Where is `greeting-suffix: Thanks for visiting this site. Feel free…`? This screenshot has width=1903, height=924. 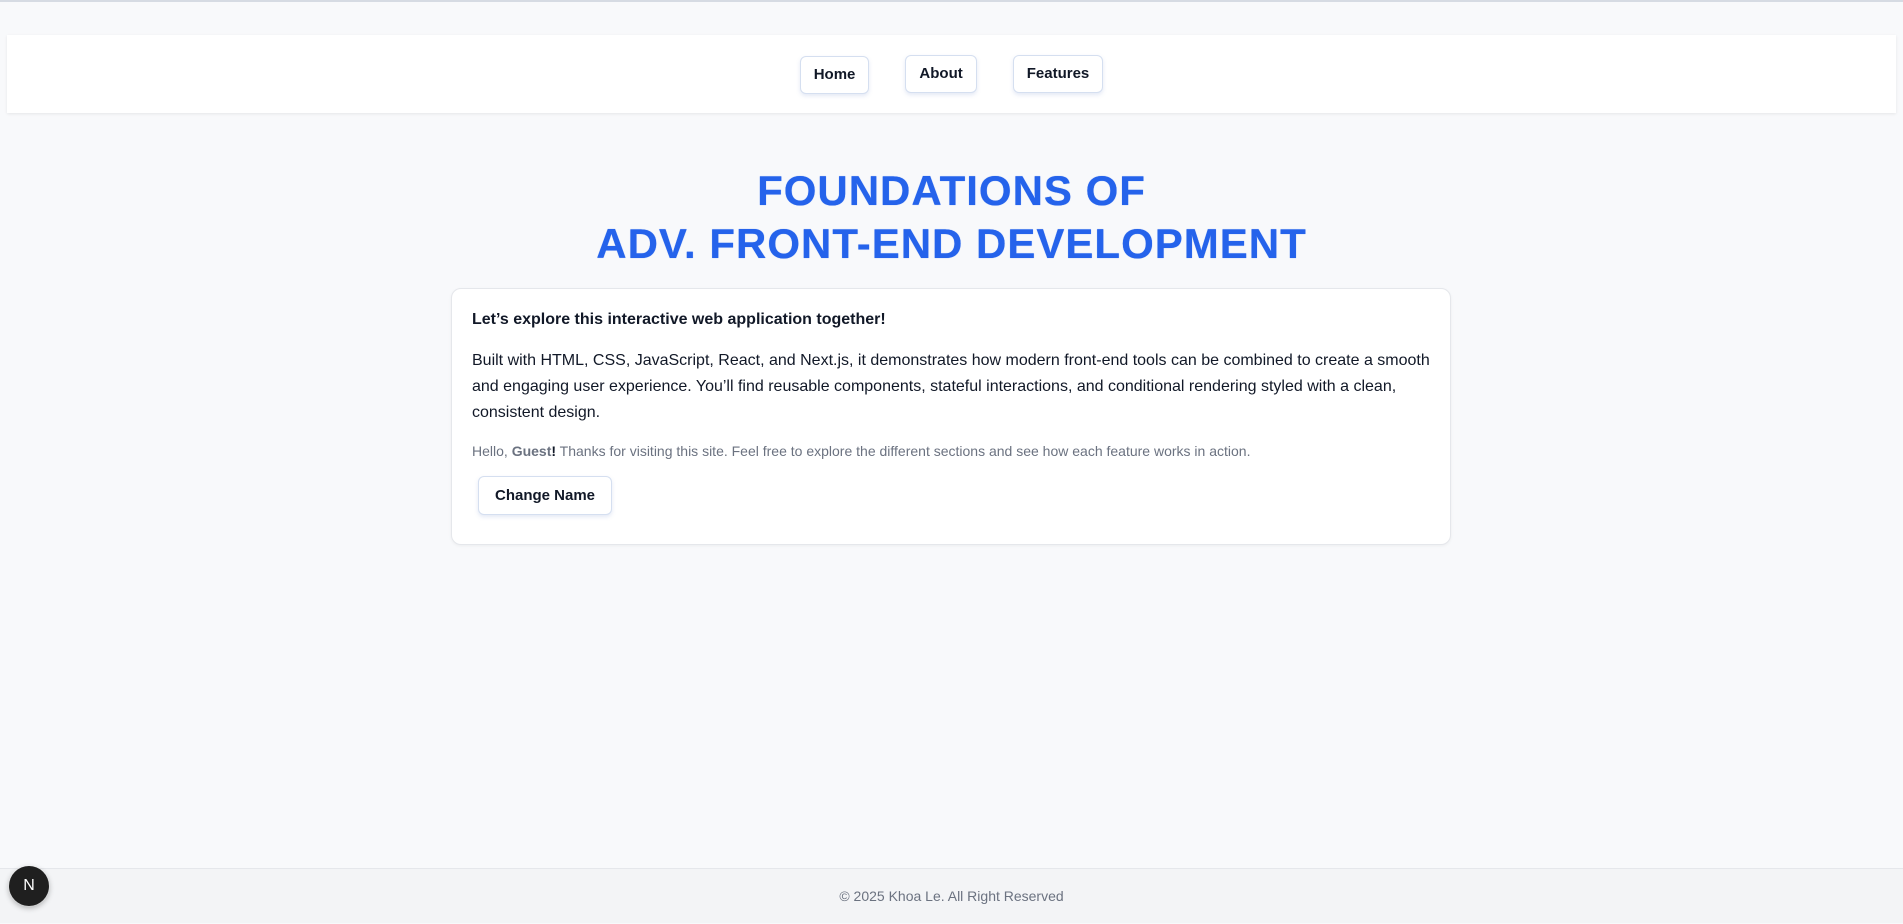
greeting-suffix: Thanks for visiting this site. Feel free… is located at coordinates (903, 451).